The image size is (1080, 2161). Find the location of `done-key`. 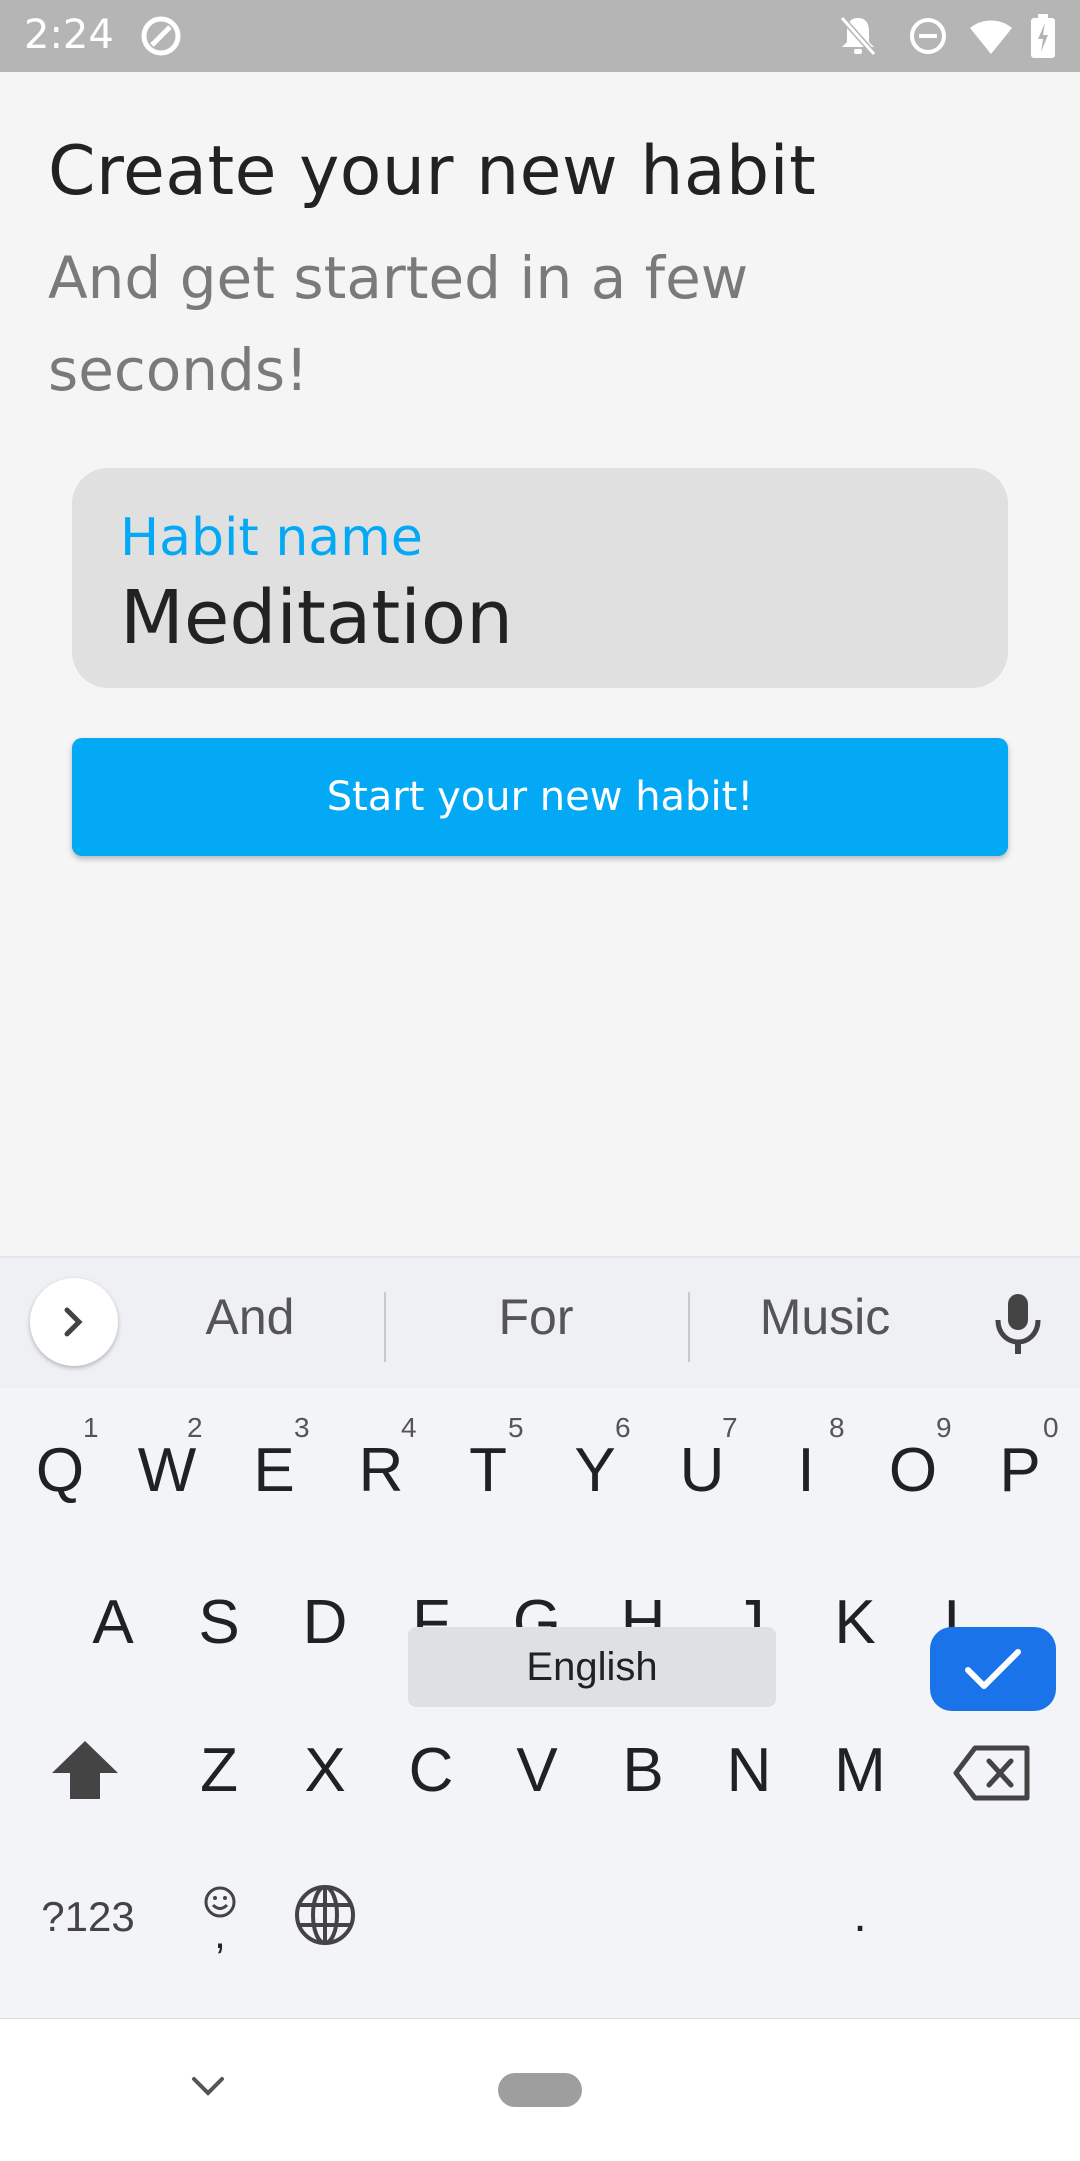

done-key is located at coordinates (993, 1669).